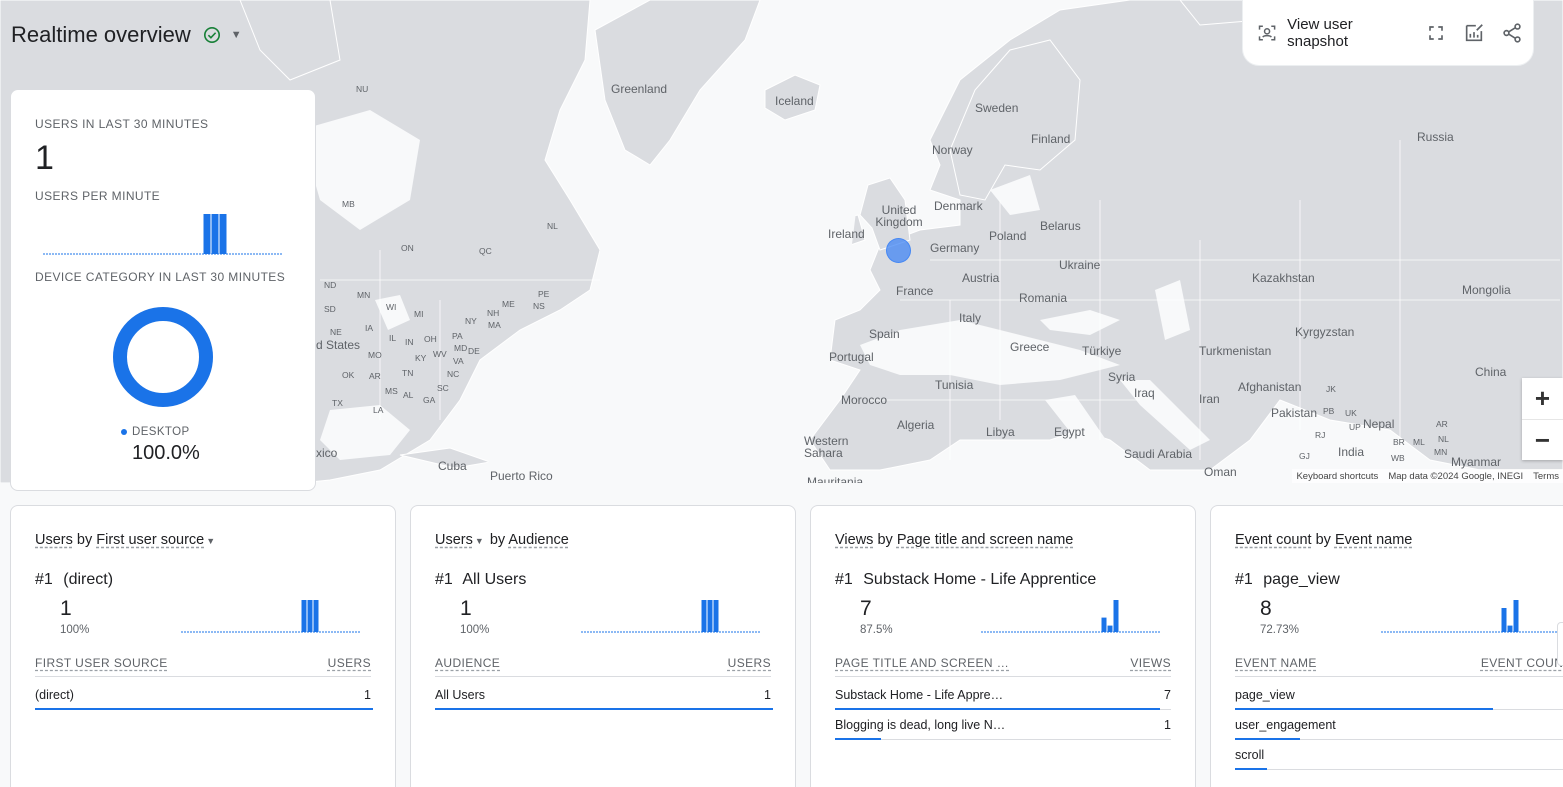 The height and width of the screenshot is (787, 1563). I want to click on view-user-snapshot-button: View user snapshot, so click(1332, 33).